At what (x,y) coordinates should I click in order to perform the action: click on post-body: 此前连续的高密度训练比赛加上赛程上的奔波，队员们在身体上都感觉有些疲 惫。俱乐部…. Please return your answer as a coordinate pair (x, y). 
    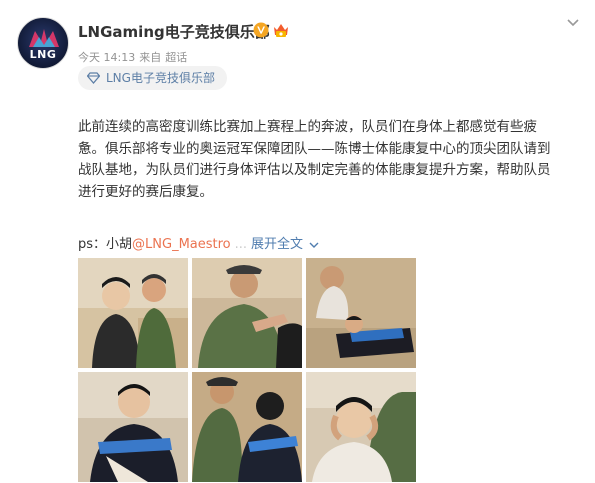
    Looking at the image, I should click on (328, 160).